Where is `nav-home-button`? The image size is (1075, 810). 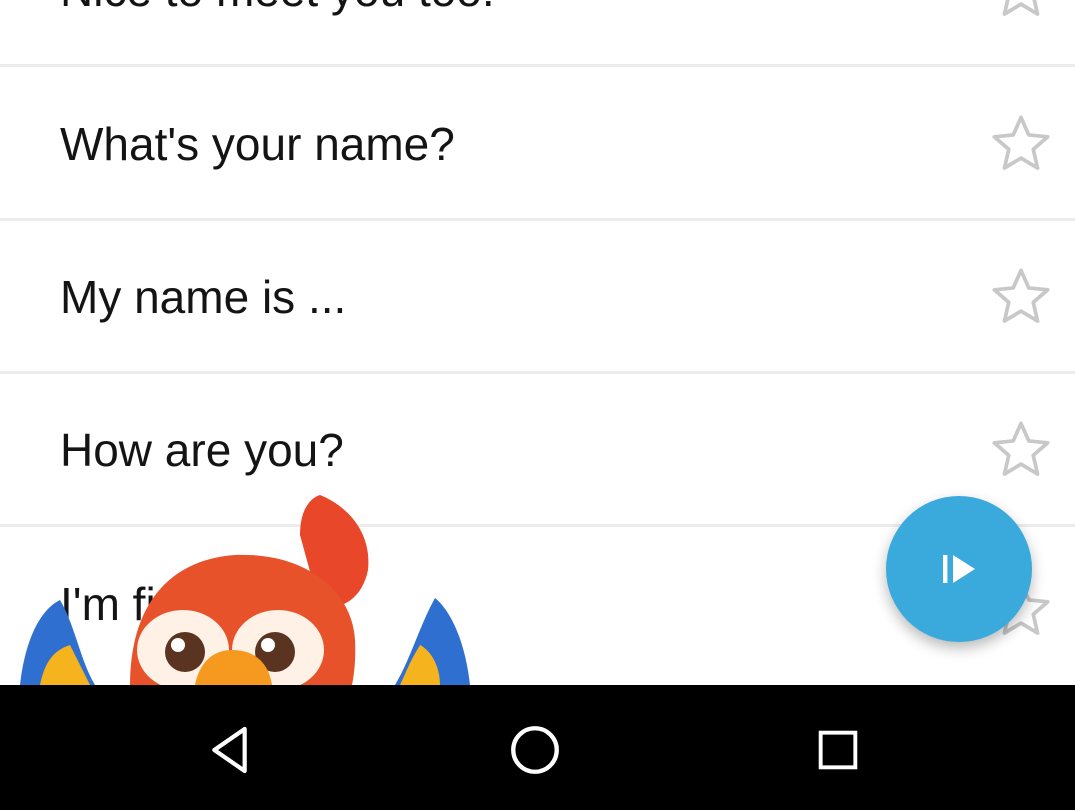 nav-home-button is located at coordinates (535, 750).